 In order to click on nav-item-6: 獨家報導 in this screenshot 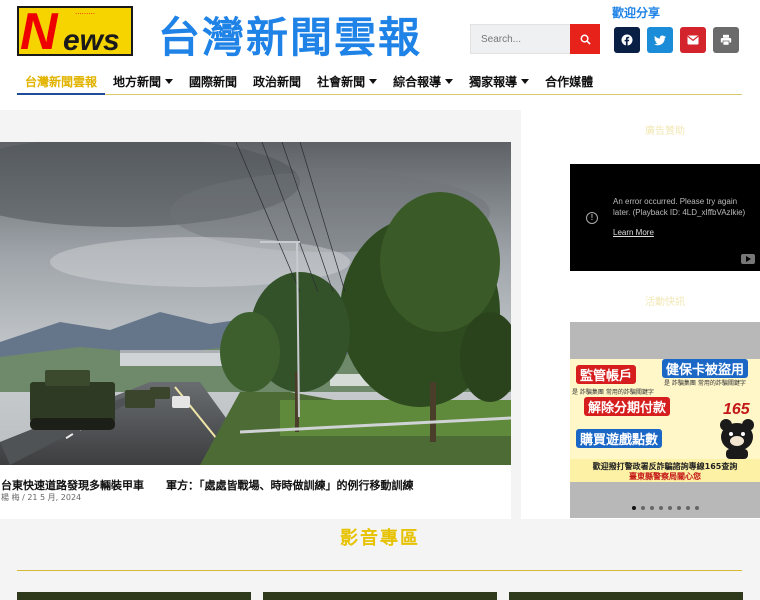, I will do `click(499, 81)`.